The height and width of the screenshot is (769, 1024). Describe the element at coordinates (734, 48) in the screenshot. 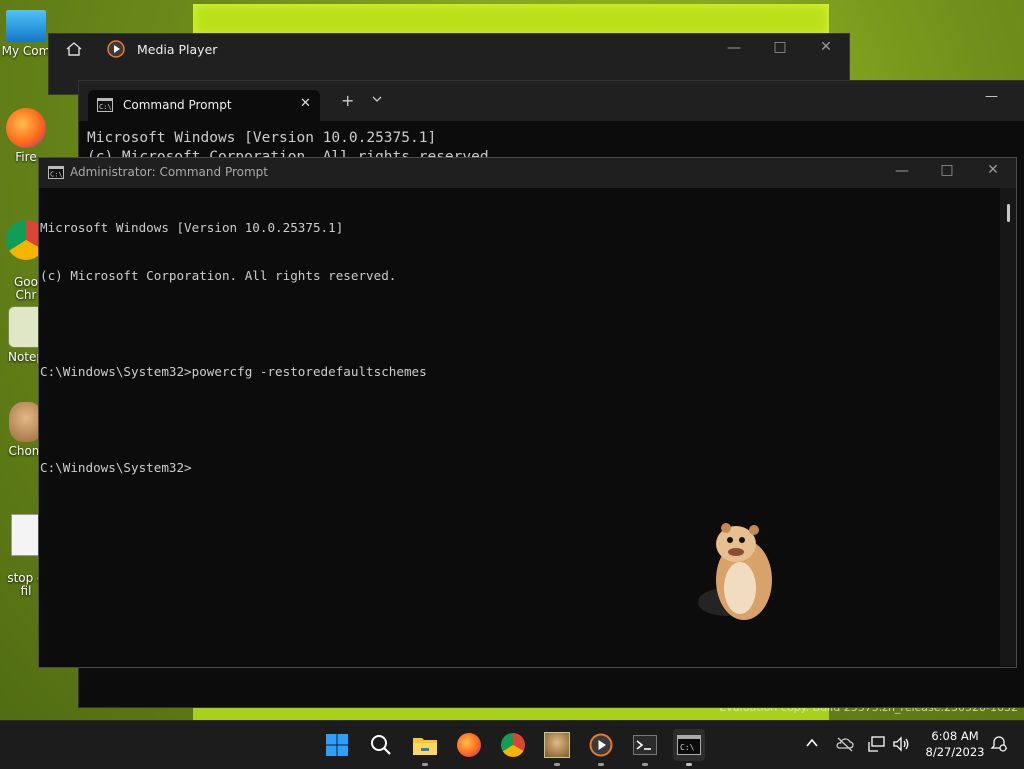

I see `minimize-button: —` at that location.